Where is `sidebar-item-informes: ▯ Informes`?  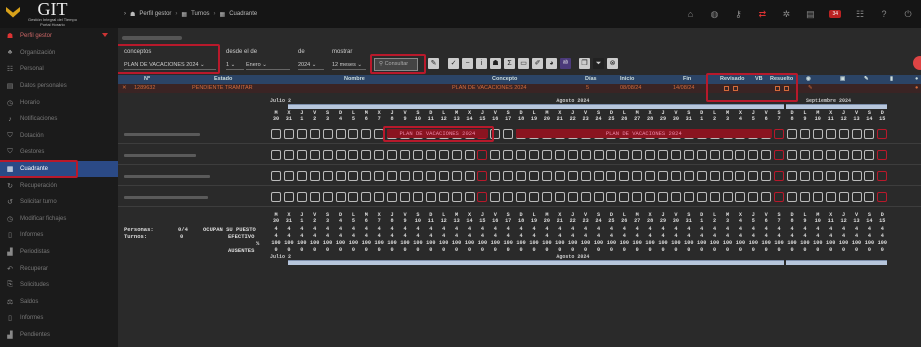 sidebar-item-informes: ▯ Informes is located at coordinates (59, 235).